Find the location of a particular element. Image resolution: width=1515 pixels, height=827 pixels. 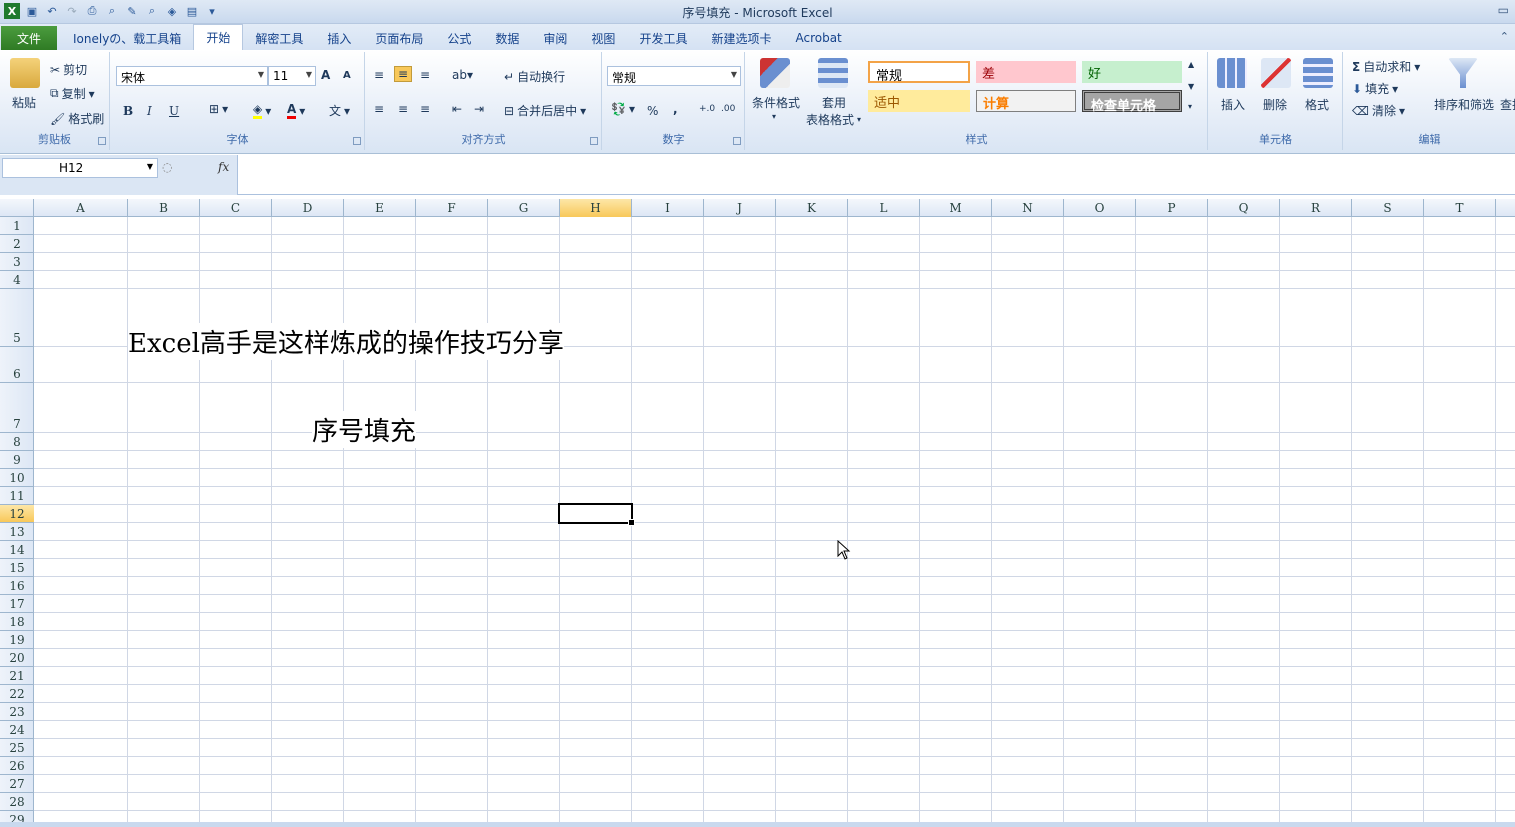

increase-decimal-icon: +.0 is located at coordinates (707, 109).